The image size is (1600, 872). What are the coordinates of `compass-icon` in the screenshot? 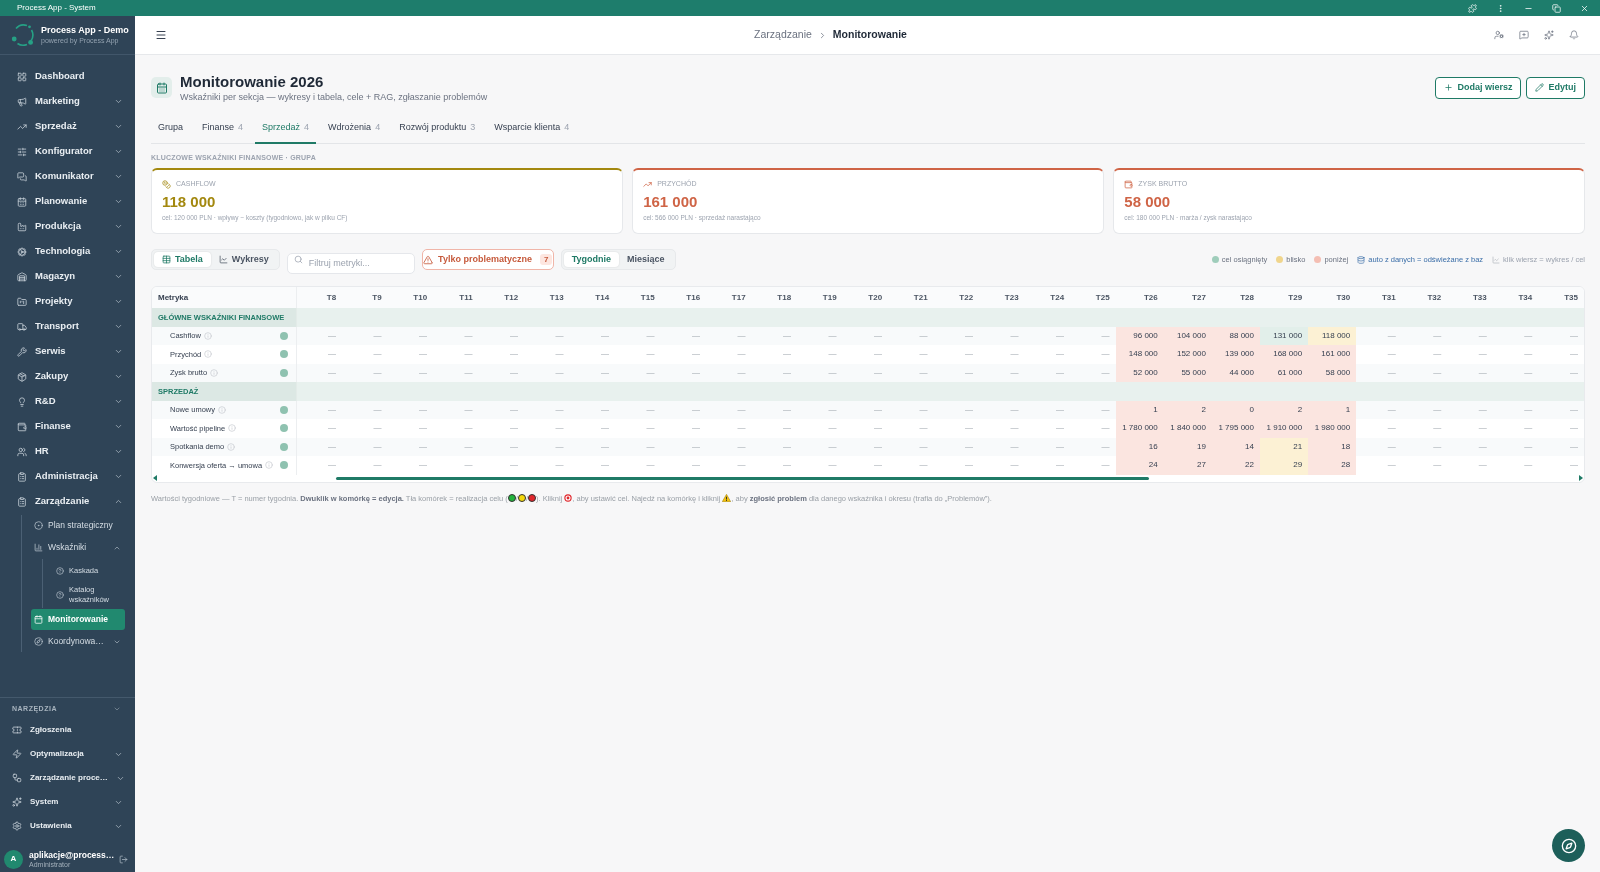 It's located at (1568, 845).